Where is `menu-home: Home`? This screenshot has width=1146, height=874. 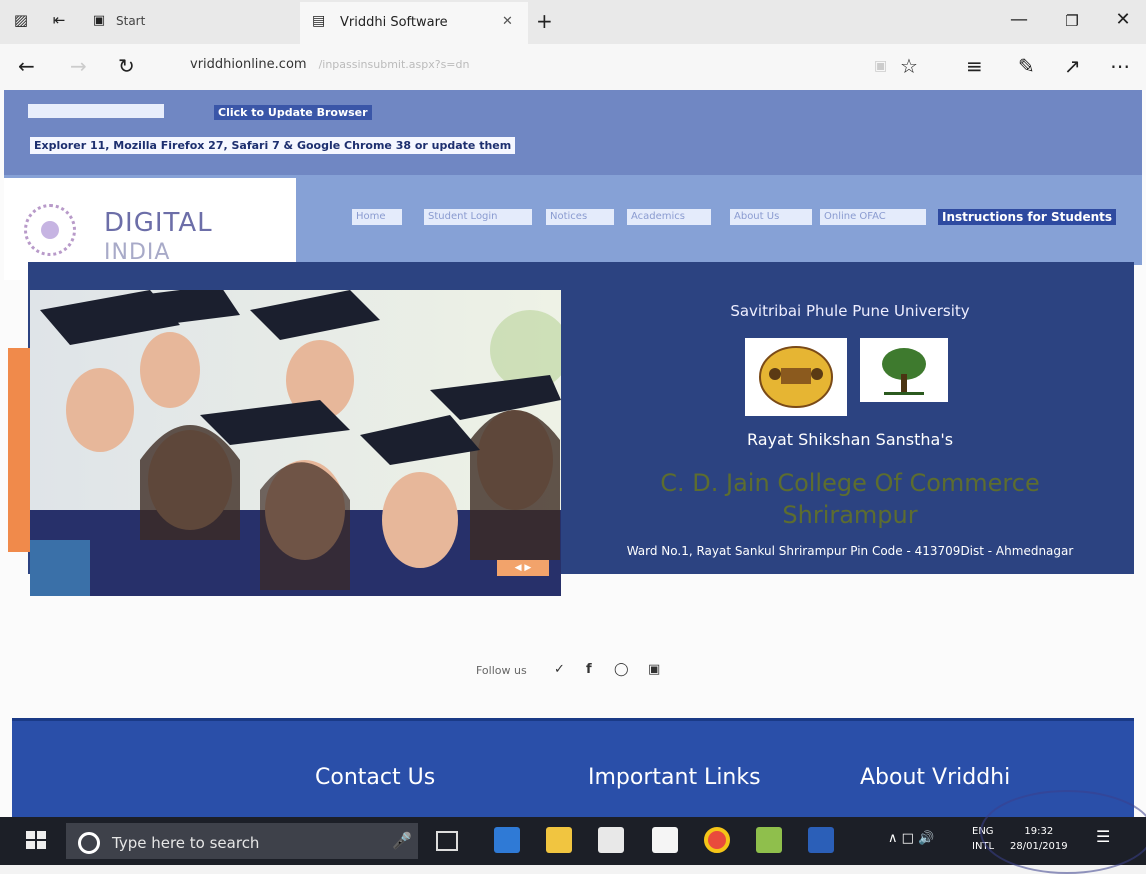
menu-home: Home is located at coordinates (377, 217).